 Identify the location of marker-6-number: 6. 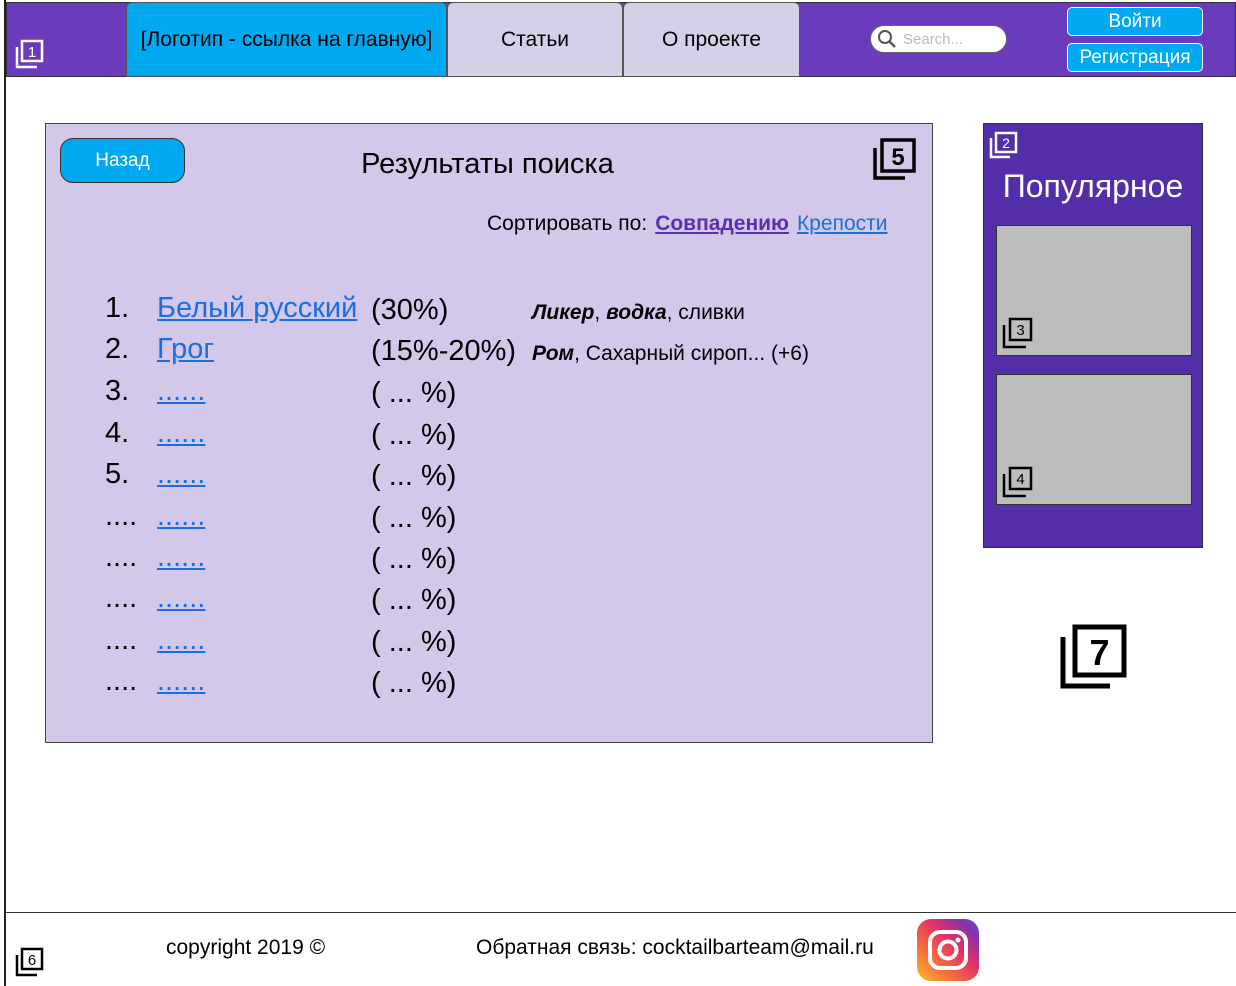
(32, 960).